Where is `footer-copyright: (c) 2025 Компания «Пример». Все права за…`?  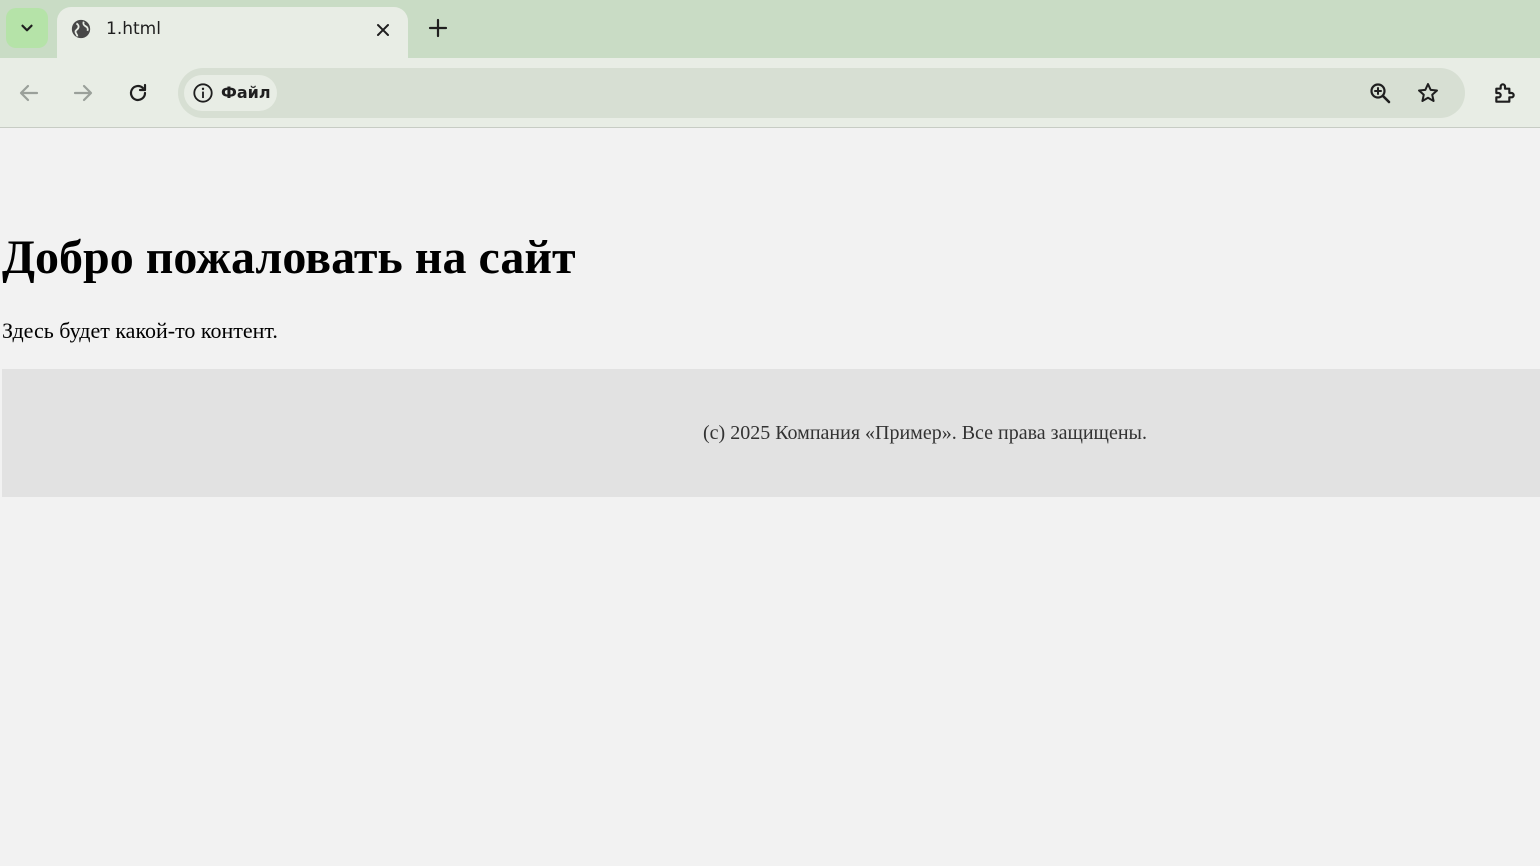 footer-copyright: (c) 2025 Компания «Пример». Все права за… is located at coordinates (925, 433).